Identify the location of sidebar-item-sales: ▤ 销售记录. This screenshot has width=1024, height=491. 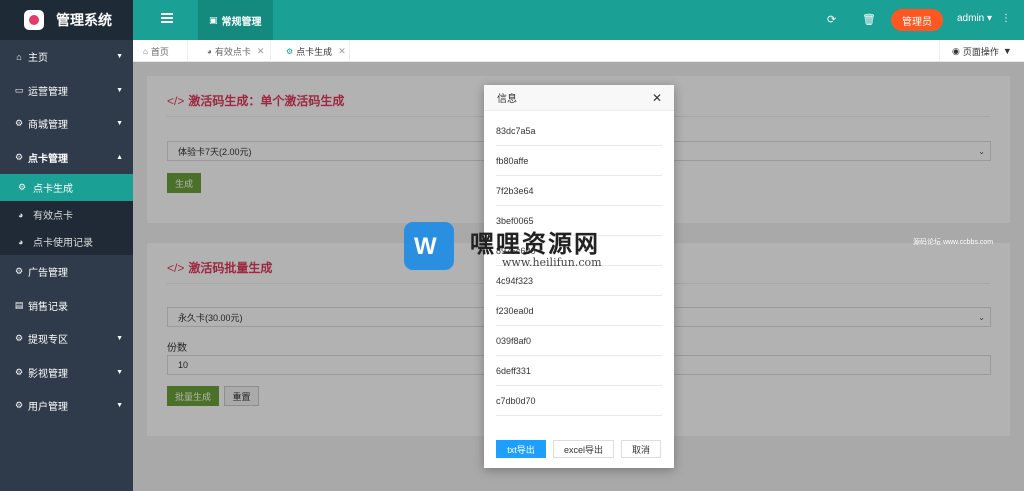
(66, 306).